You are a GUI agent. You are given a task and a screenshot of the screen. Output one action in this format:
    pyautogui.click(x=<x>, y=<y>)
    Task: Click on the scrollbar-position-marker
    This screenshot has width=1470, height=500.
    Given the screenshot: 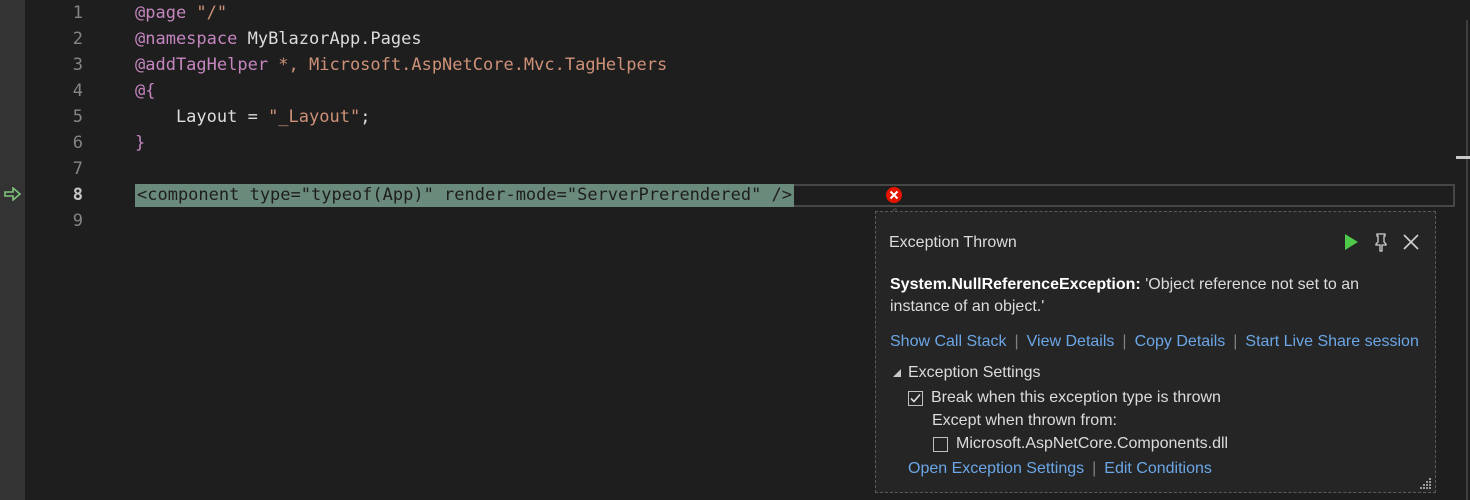 What is the action you would take?
    pyautogui.click(x=1463, y=157)
    